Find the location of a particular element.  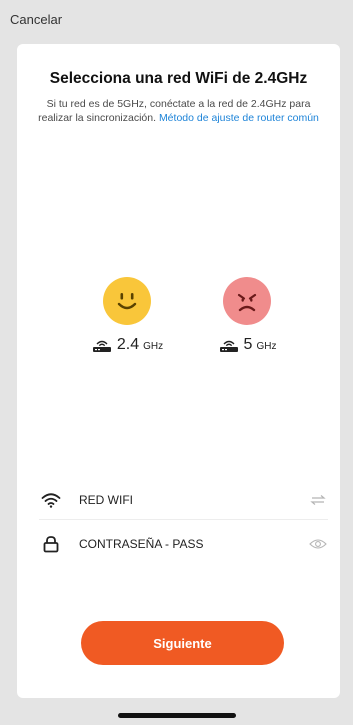

band-label-2-4ghz: 2.4 GHz is located at coordinates (127, 345).